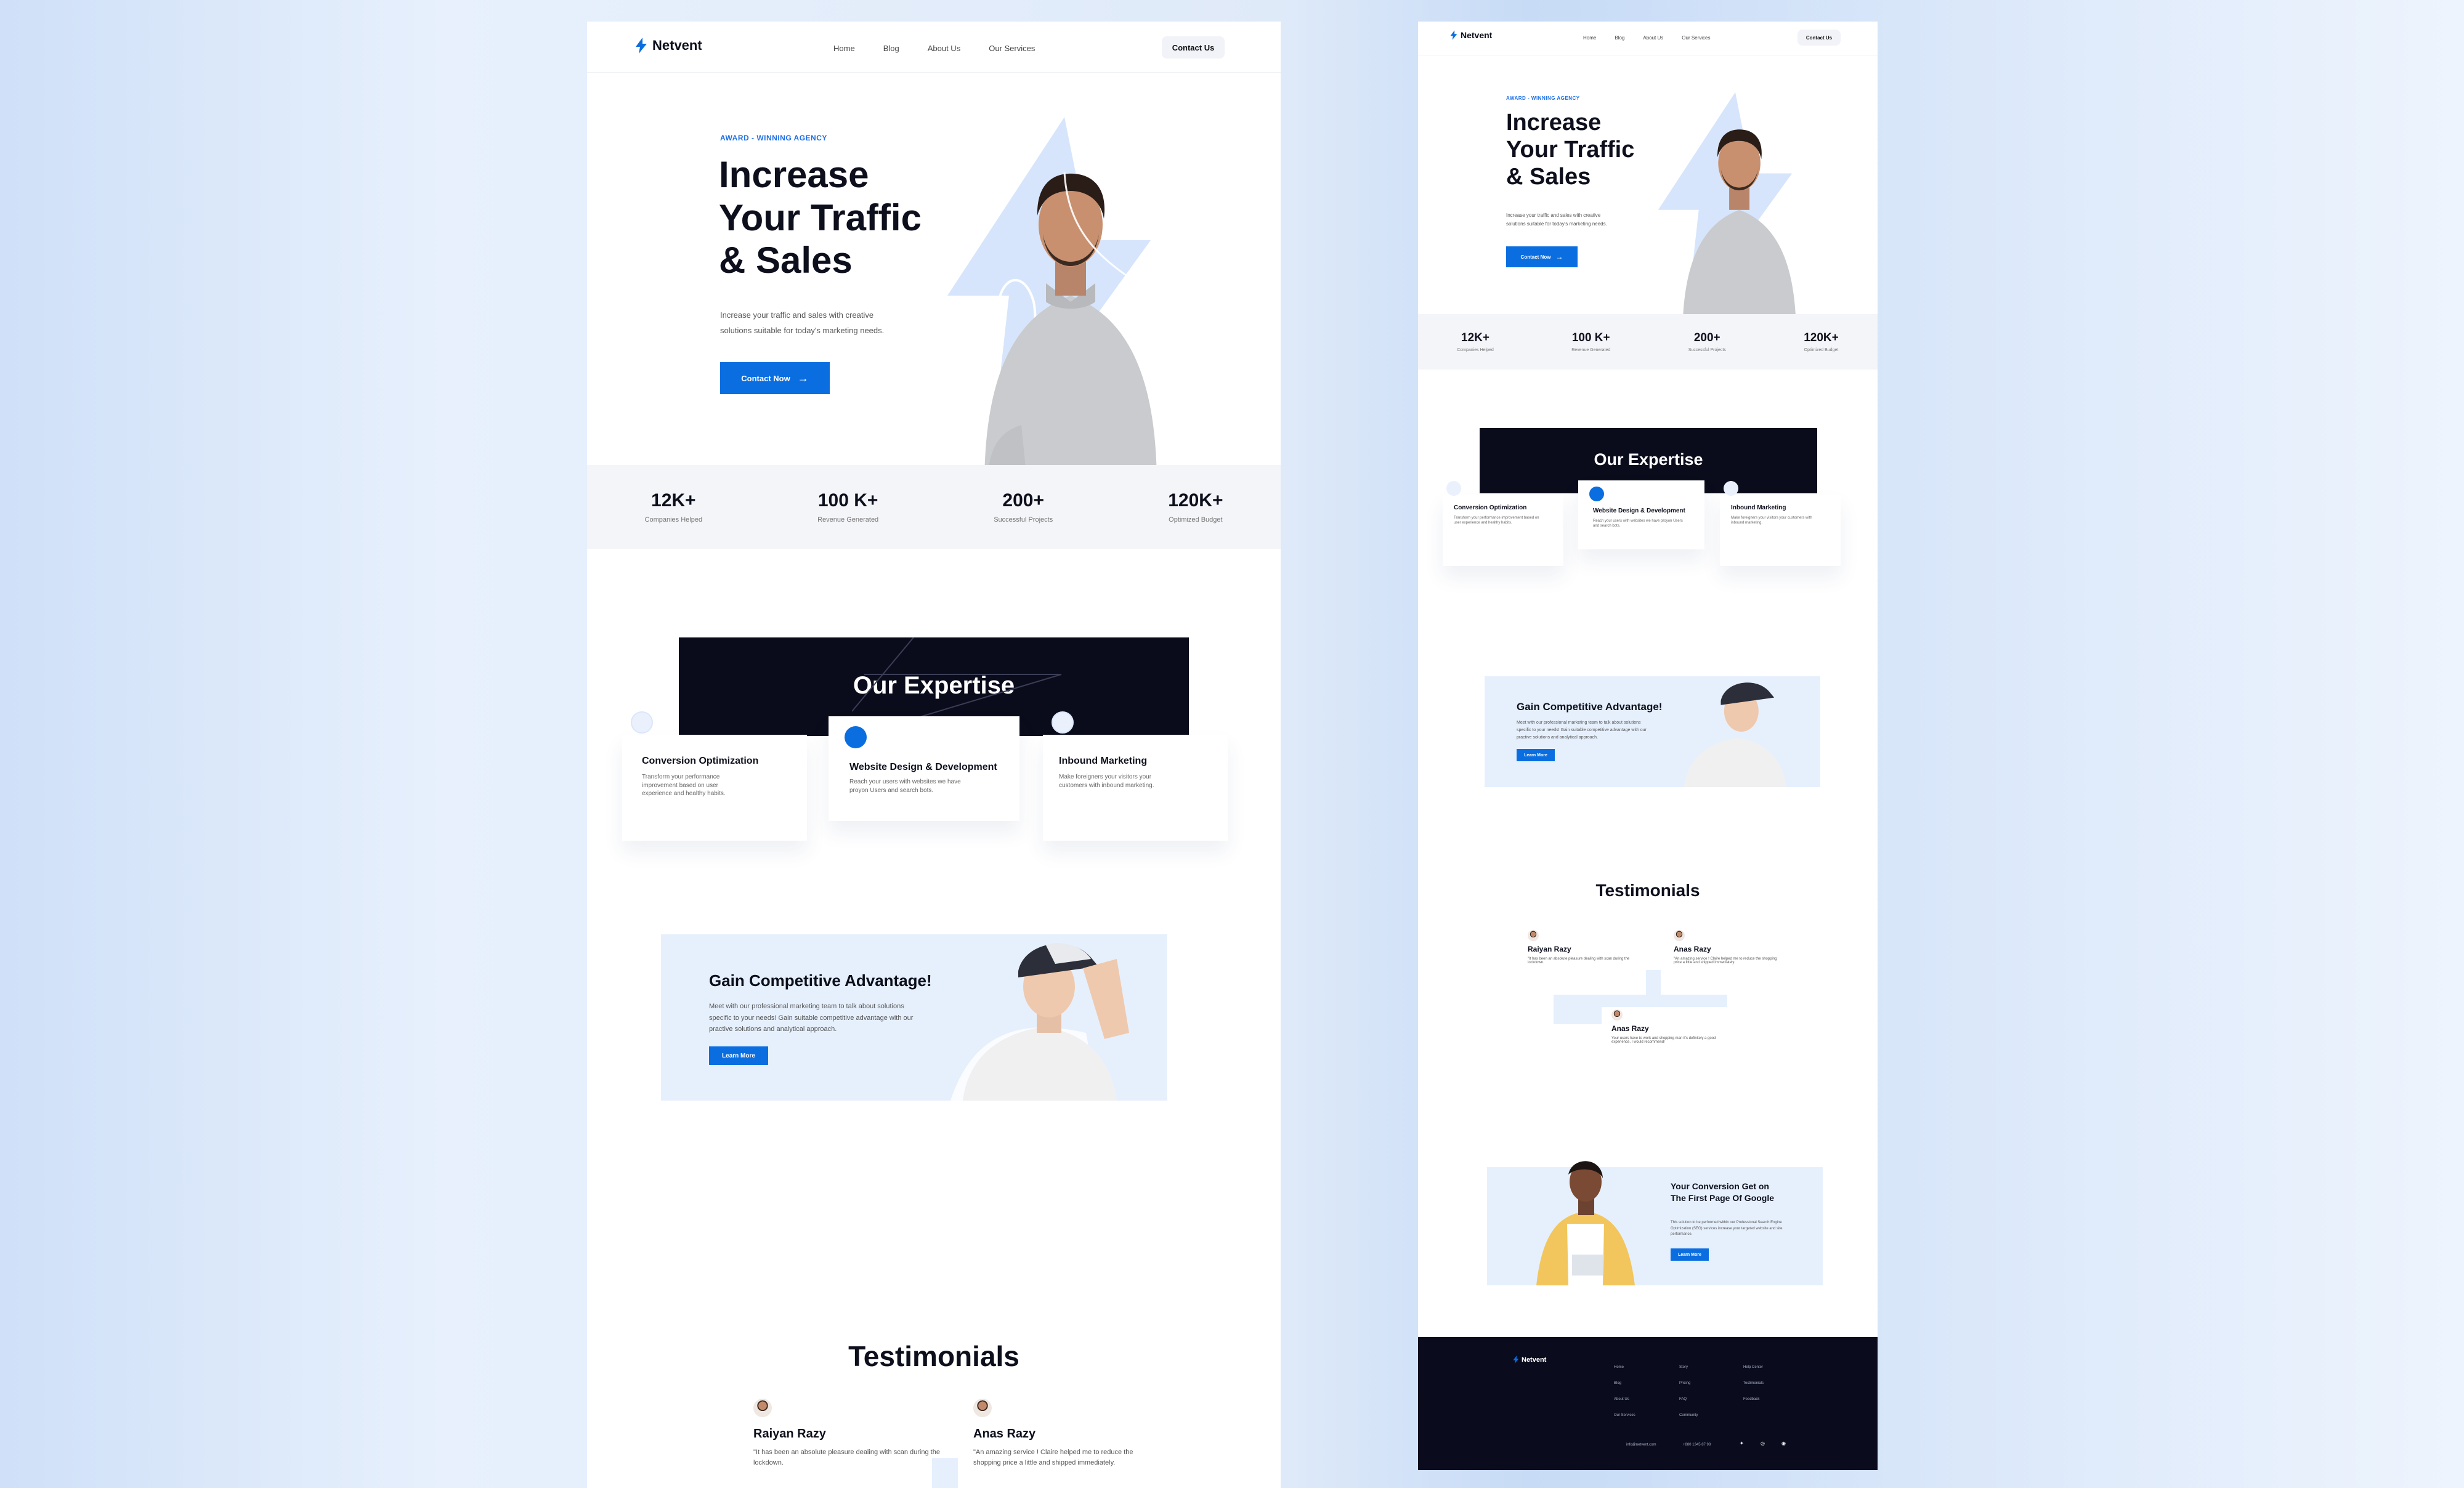  What do you see at coordinates (934, 72) in the screenshot?
I see `header-divider` at bounding box center [934, 72].